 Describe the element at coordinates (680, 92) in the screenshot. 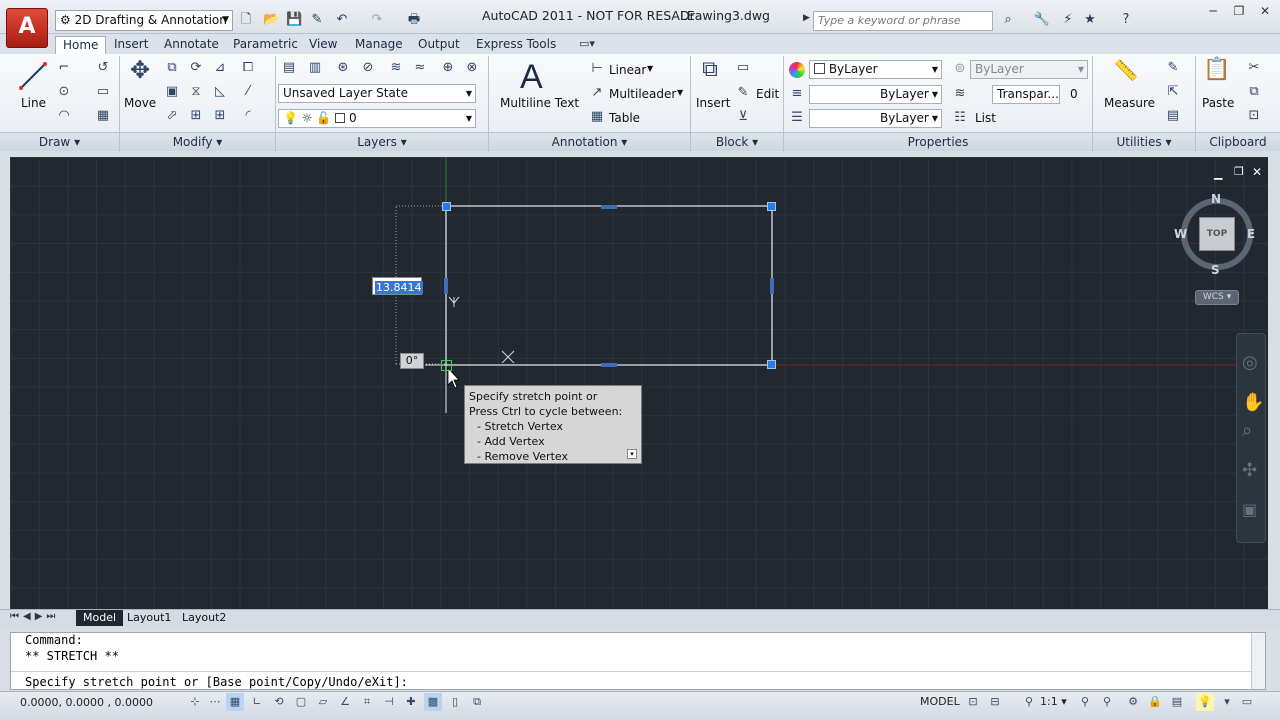

I see `chevron-down-icon: ▼` at that location.